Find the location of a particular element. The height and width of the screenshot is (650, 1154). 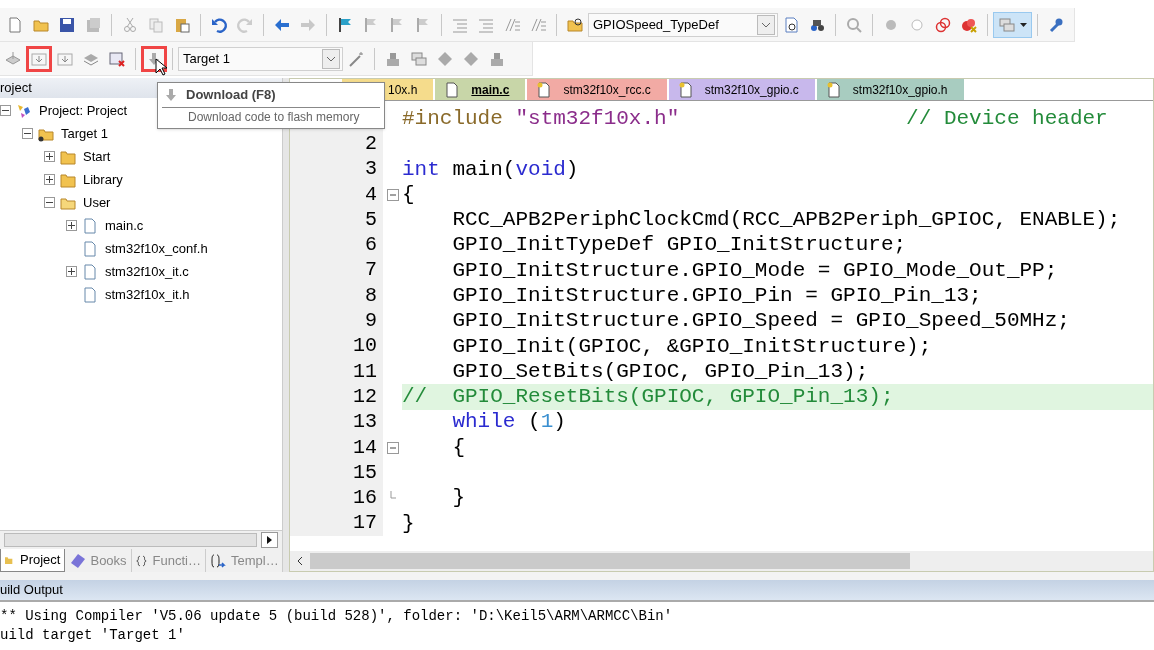

editor-tab: stm32f10x_gpio.h is located at coordinates (890, 89).